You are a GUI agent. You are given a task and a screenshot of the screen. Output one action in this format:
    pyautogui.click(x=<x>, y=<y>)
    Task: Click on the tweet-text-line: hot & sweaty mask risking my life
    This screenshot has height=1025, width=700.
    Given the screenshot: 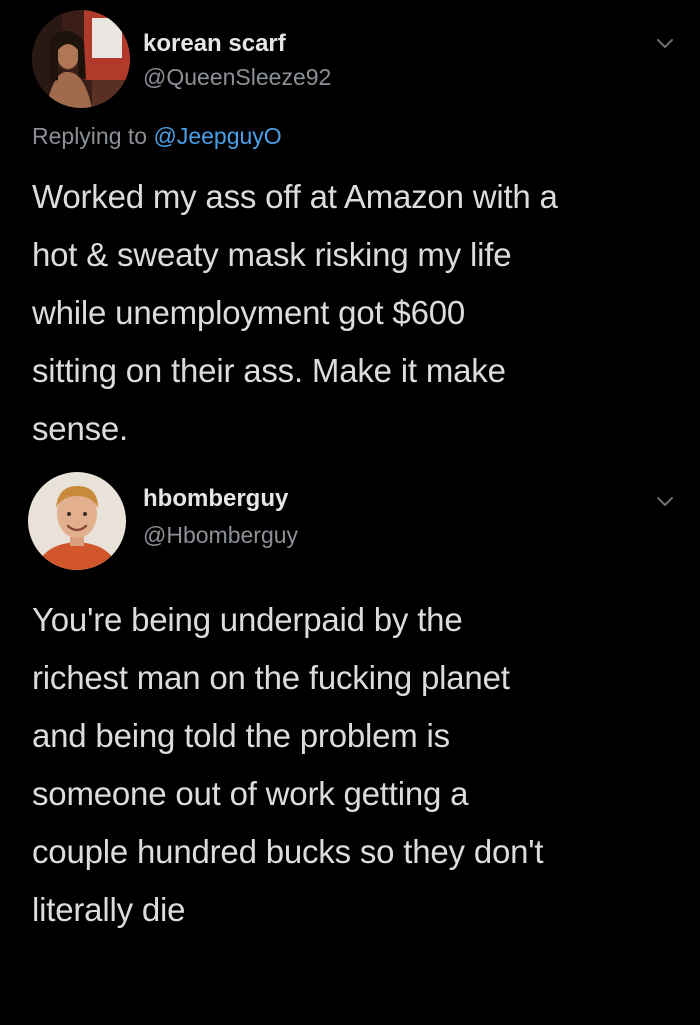 What is the action you would take?
    pyautogui.click(x=272, y=254)
    